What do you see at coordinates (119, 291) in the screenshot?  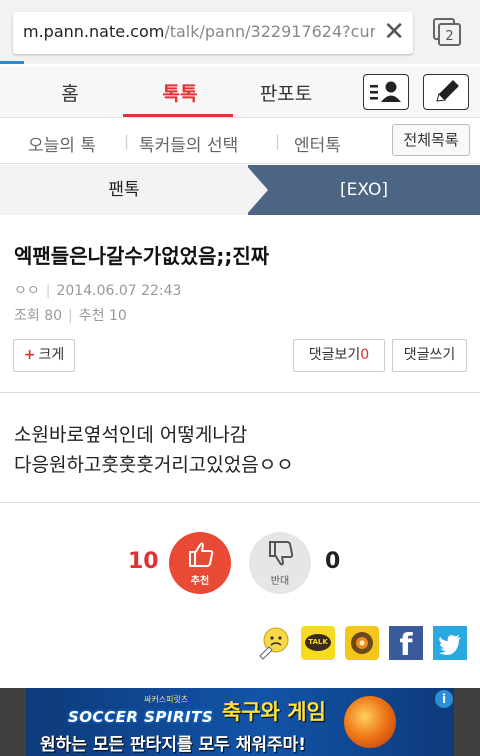 I see `post-date: 2014.06.07 22:43` at bounding box center [119, 291].